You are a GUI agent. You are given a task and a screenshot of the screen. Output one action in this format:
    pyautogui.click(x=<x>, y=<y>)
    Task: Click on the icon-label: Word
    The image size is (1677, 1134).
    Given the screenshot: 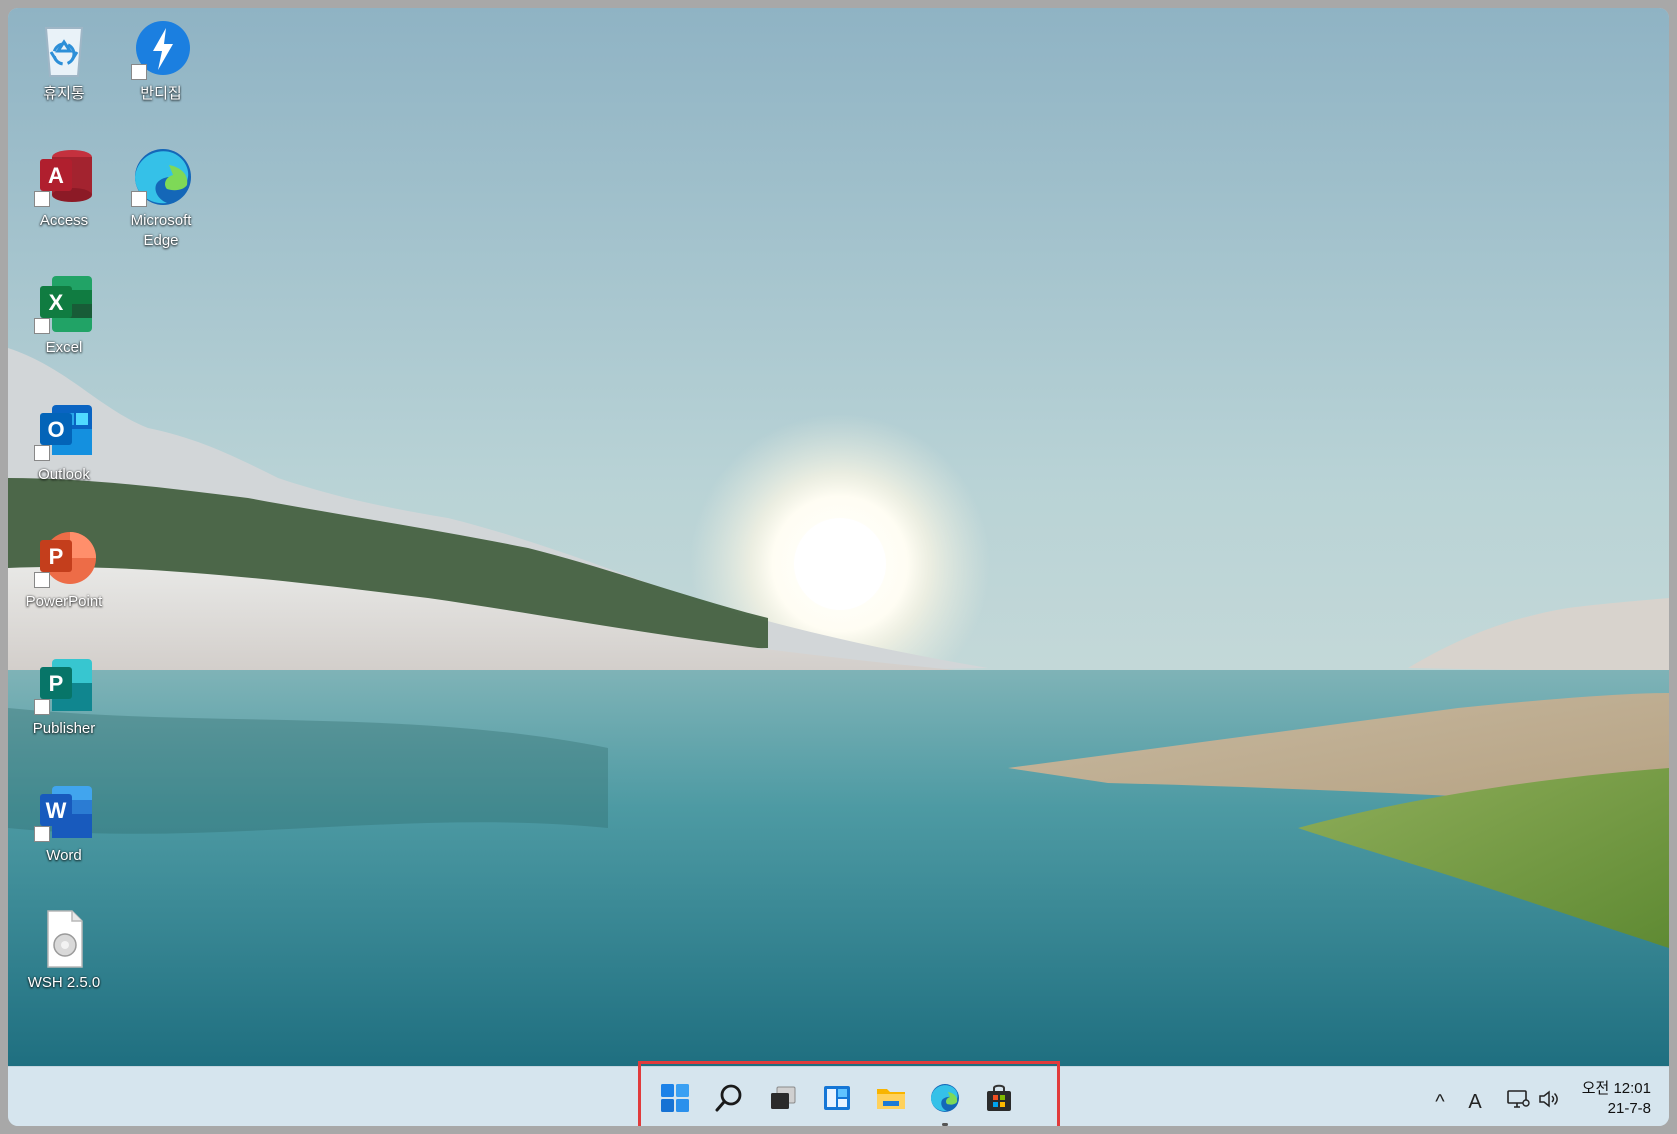 What is the action you would take?
    pyautogui.click(x=64, y=855)
    